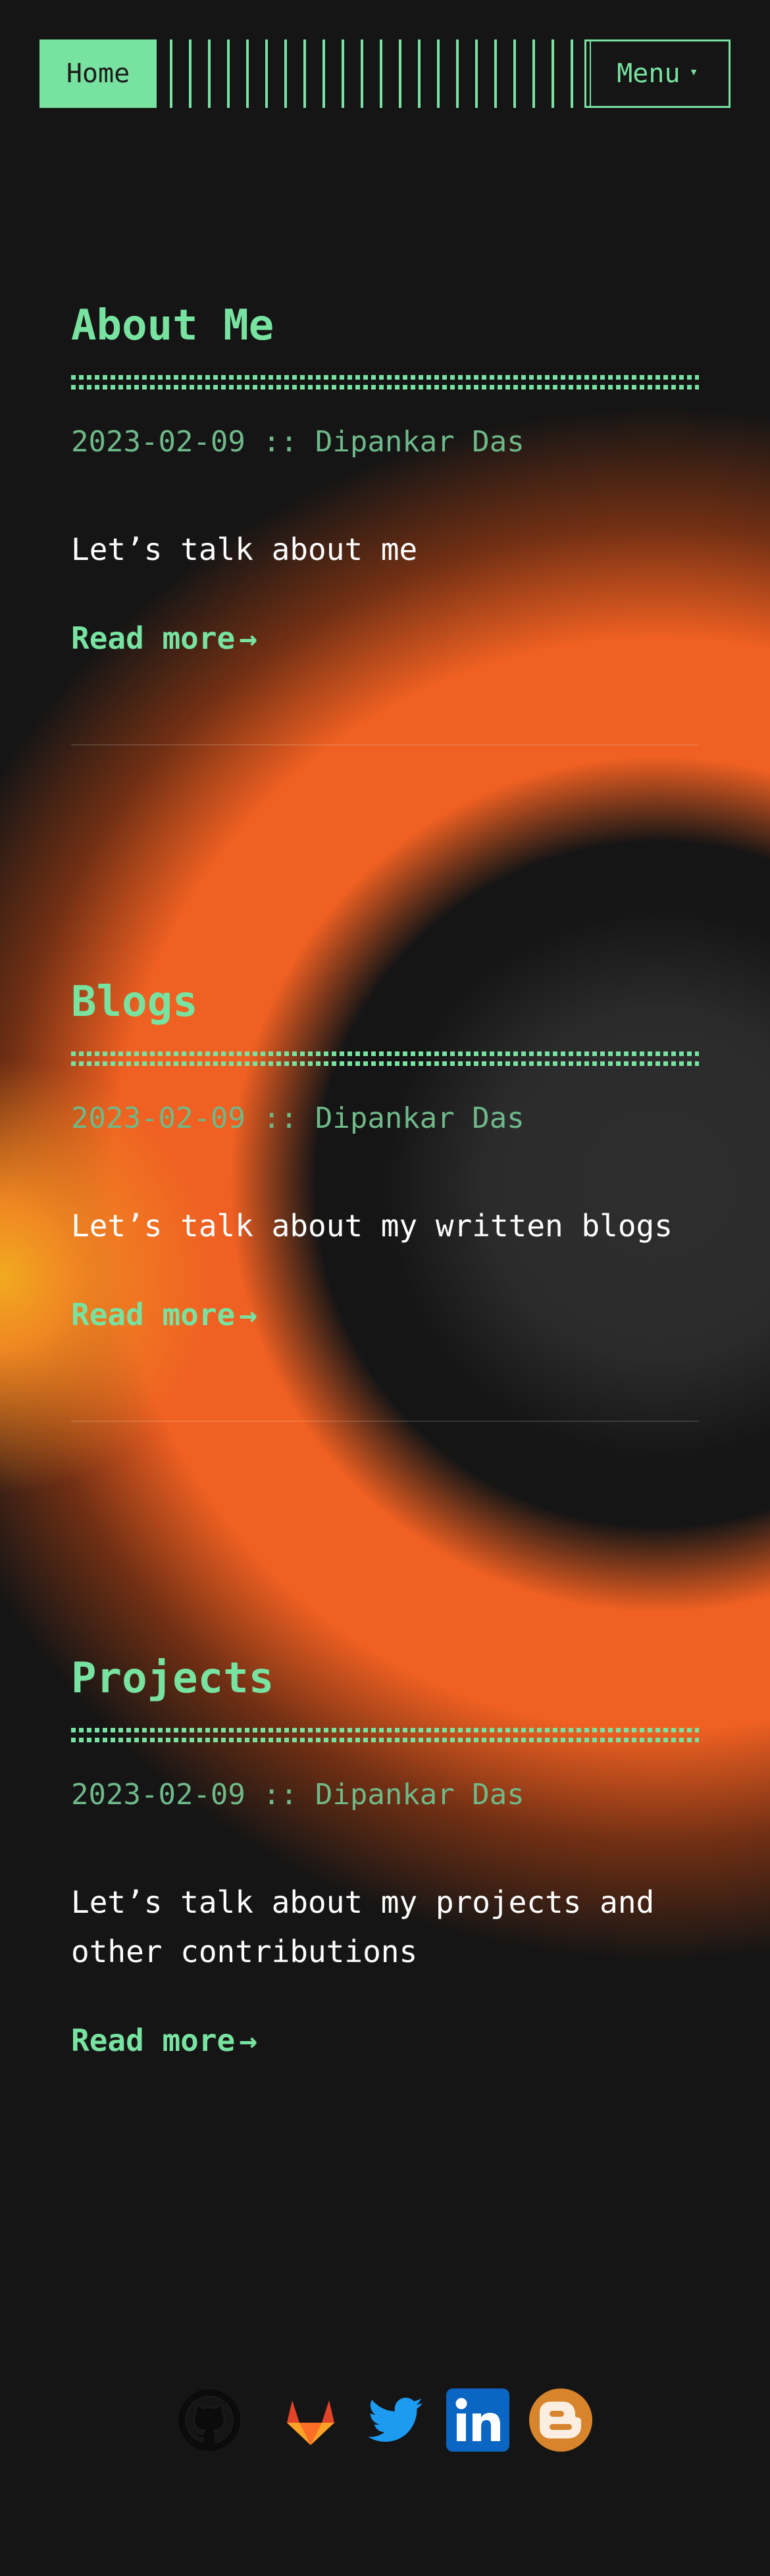 The width and height of the screenshot is (770, 2576). Describe the element at coordinates (561, 2420) in the screenshot. I see `blogger-icon` at that location.